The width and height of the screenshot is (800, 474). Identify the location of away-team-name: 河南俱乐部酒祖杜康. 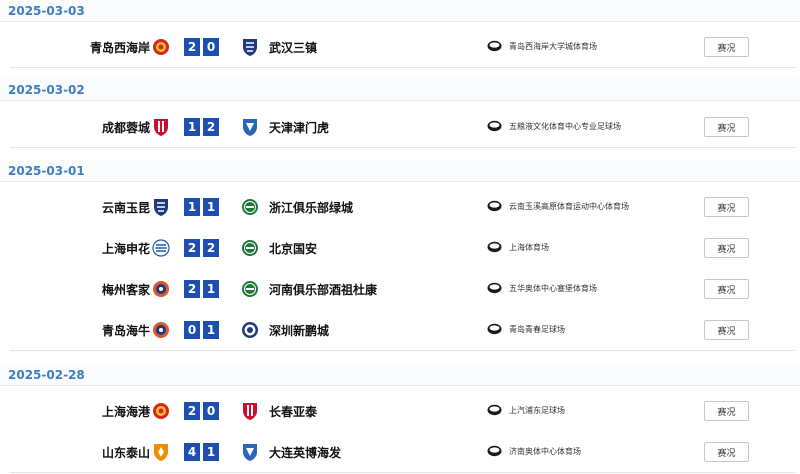
(323, 289).